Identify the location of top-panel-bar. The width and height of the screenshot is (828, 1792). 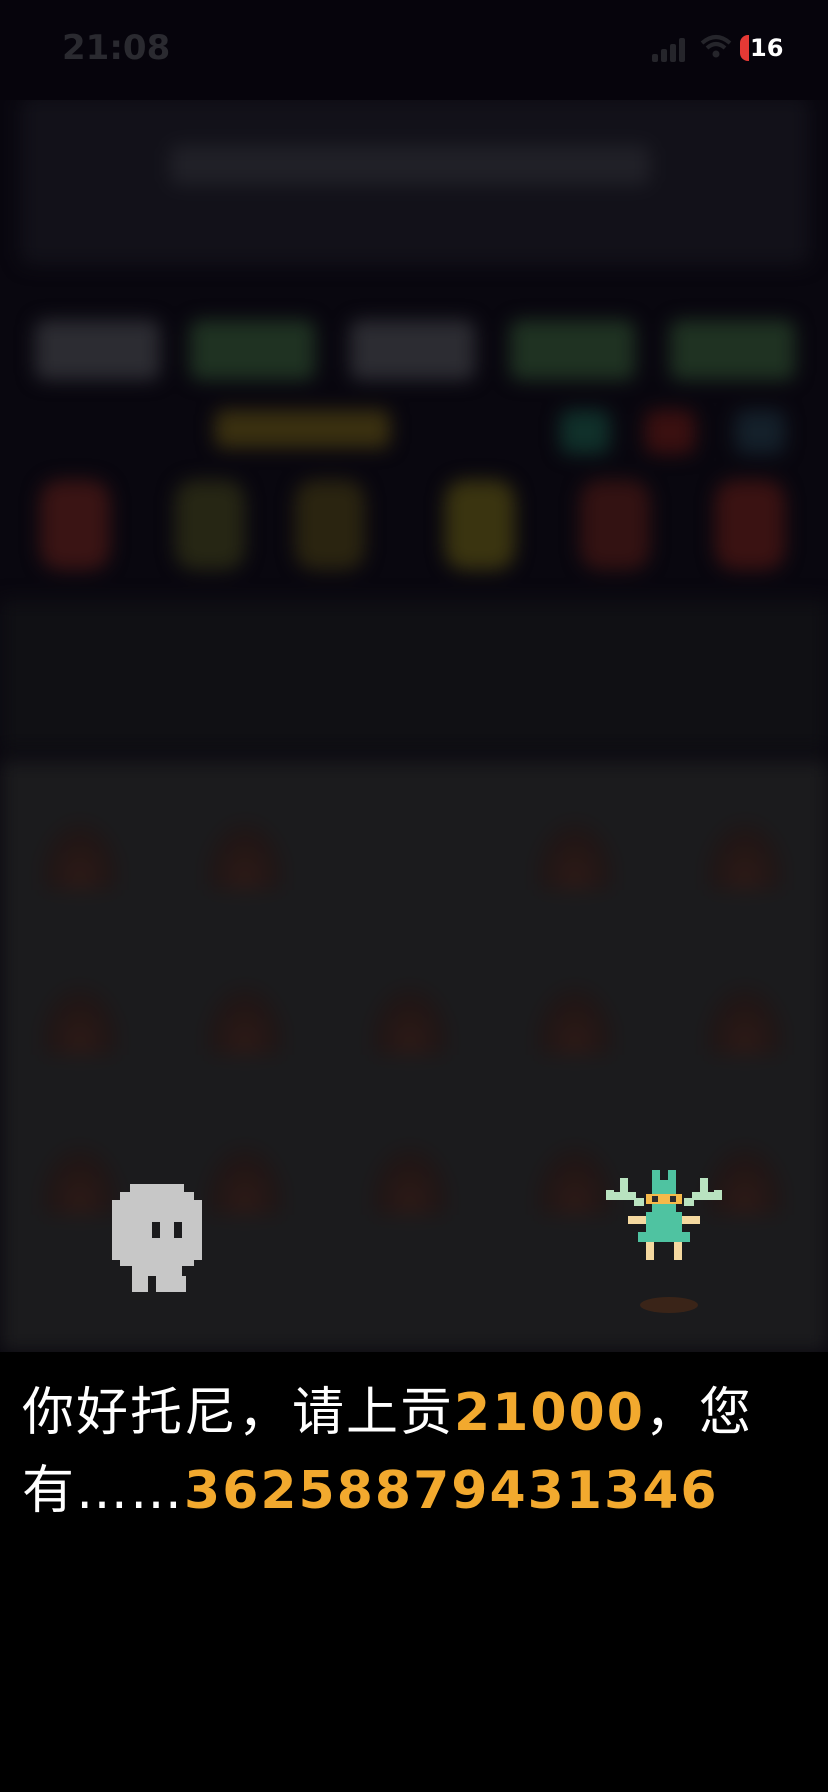
(410, 165).